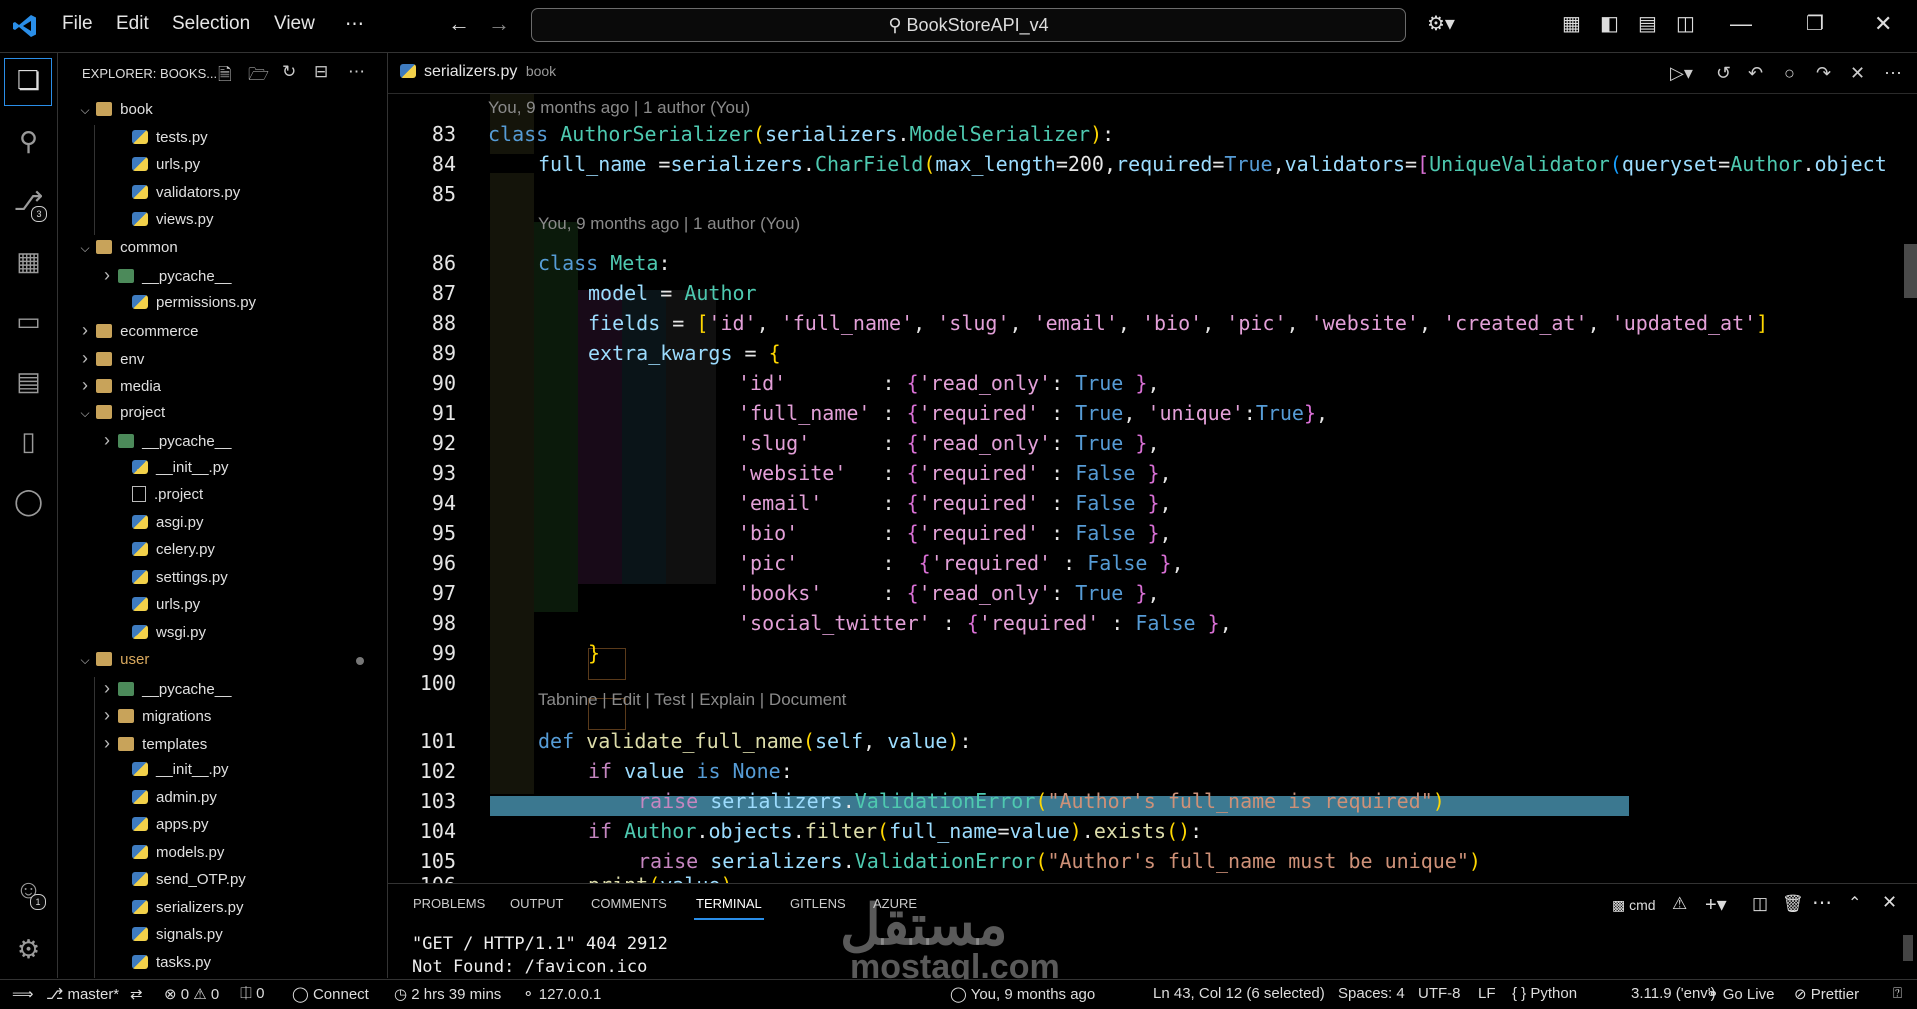 The image size is (1917, 1009). Describe the element at coordinates (1893, 73) in the screenshot. I see `editor-more-icon: ⋯` at that location.